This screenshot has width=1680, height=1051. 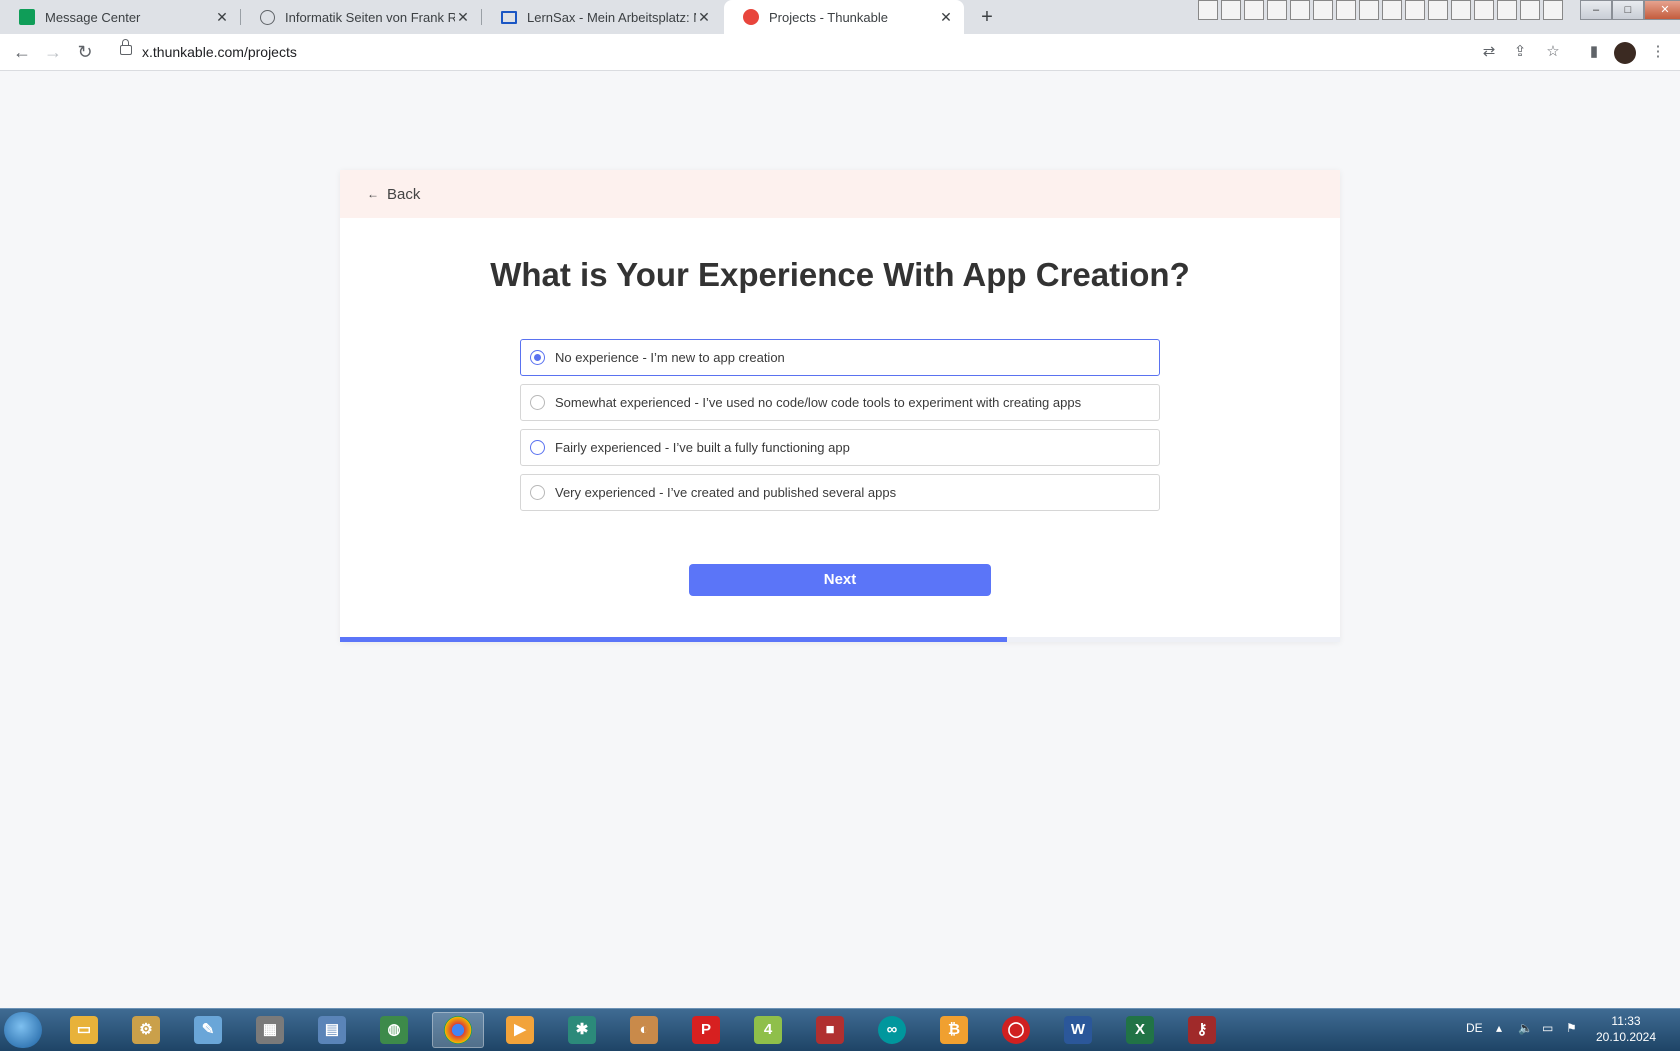 I want to click on network-icon: ▭, so click(x=1547, y=1028).